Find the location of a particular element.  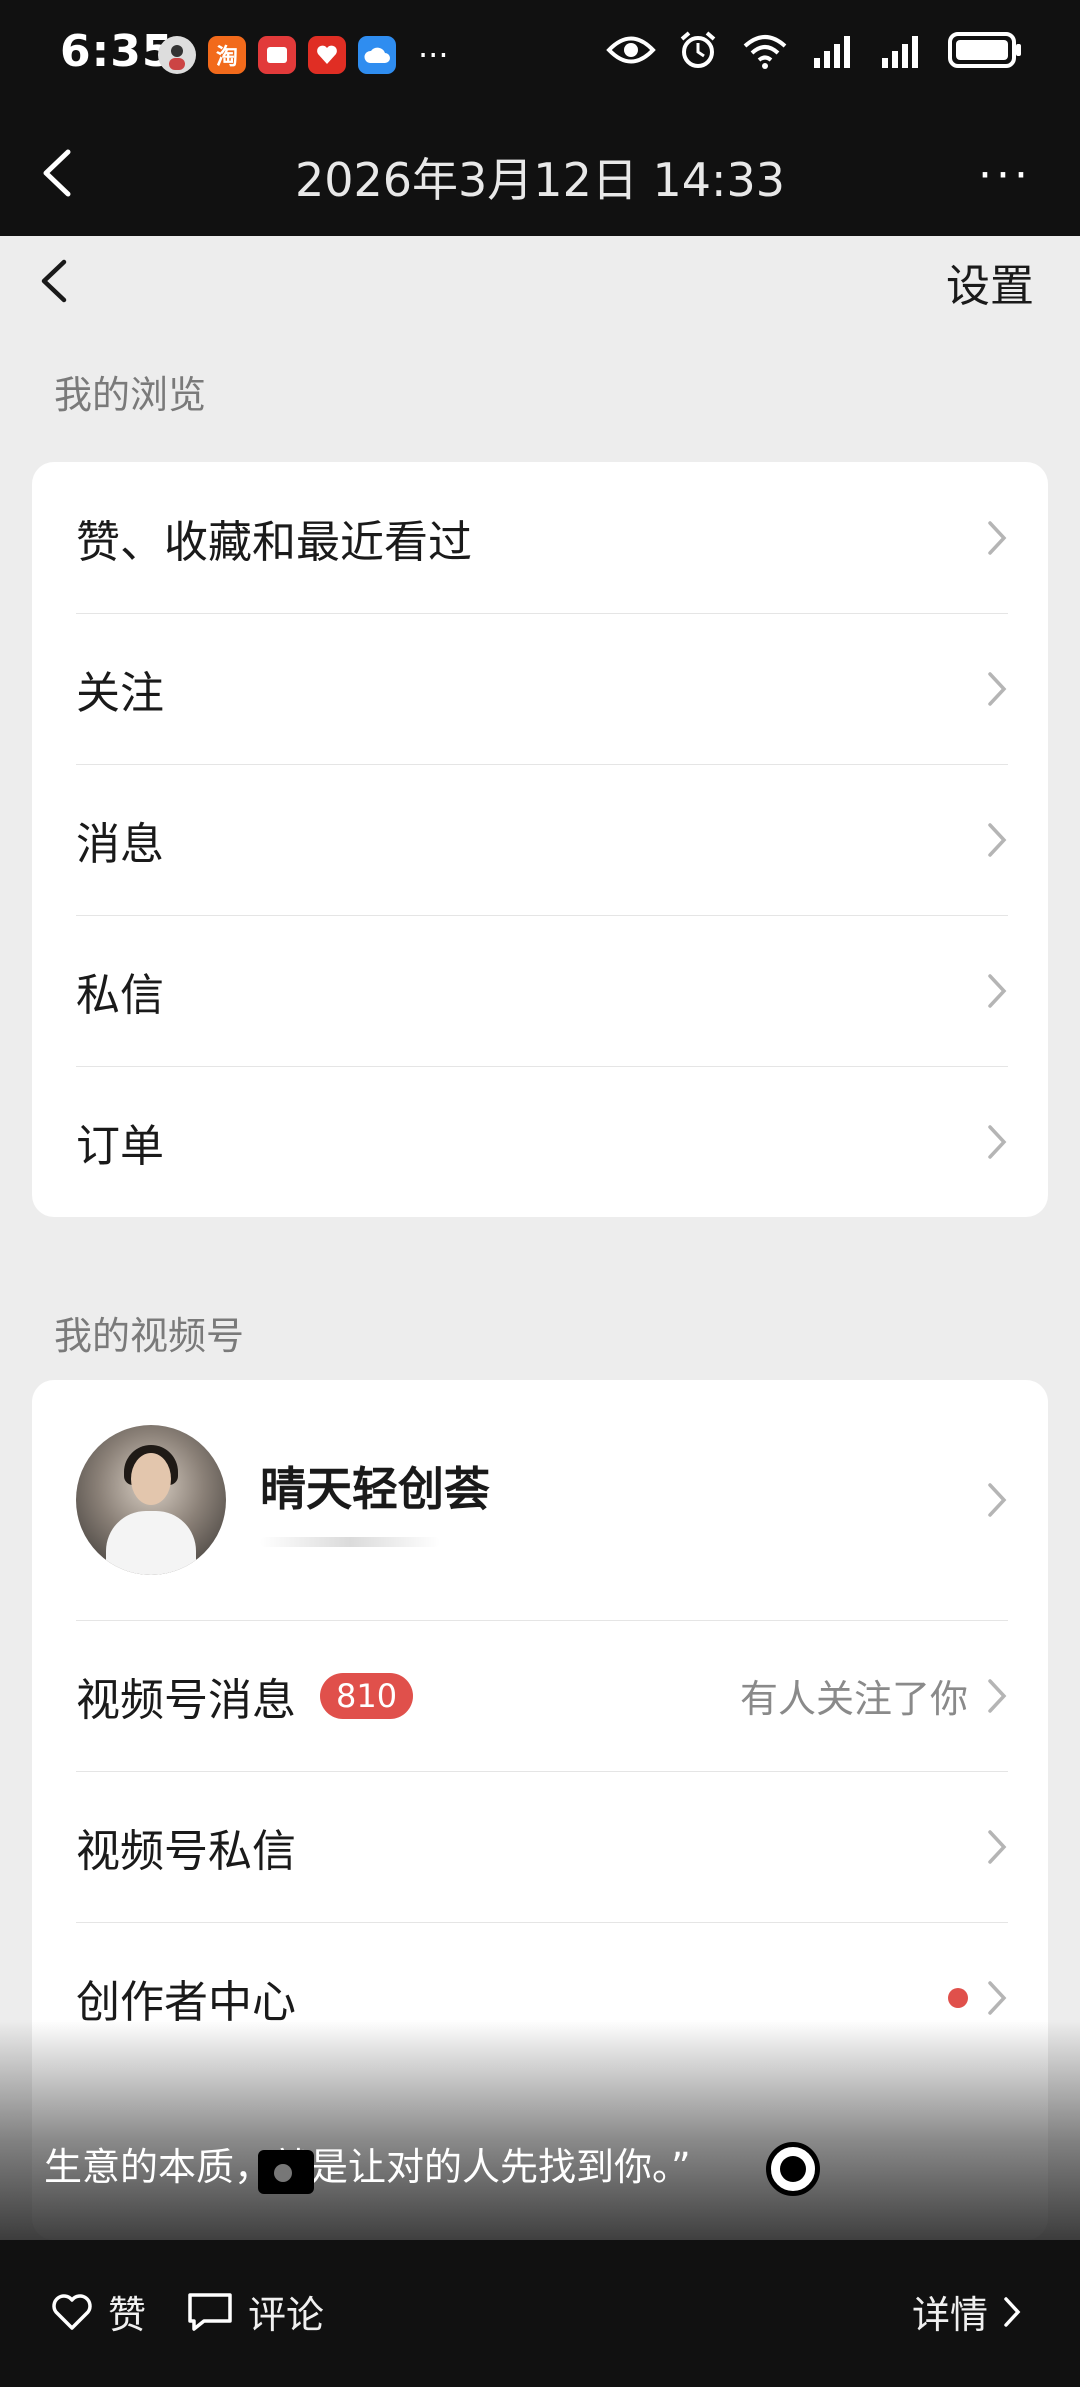

system-icons is located at coordinates (814, 50).